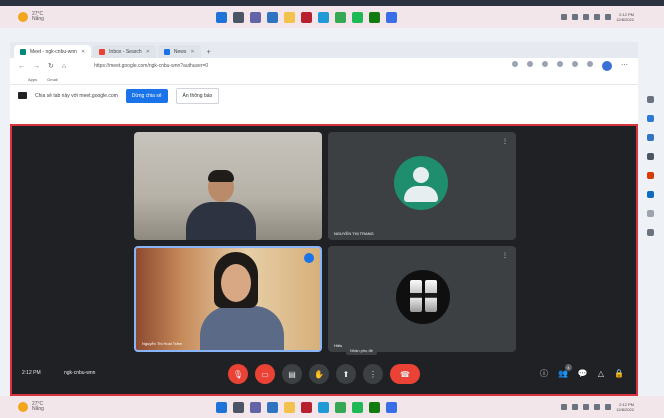  What do you see at coordinates (21, 66) in the screenshot?
I see `back-icon: ←` at bounding box center [21, 66].